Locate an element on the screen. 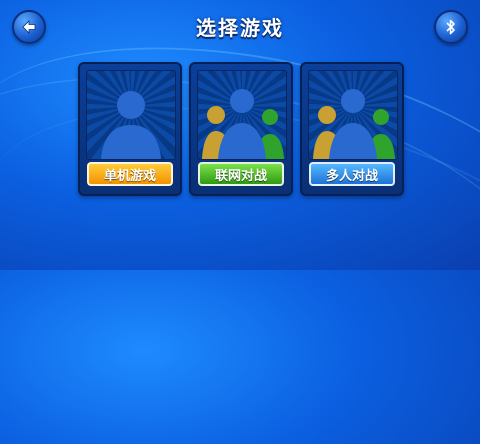 The height and width of the screenshot is (444, 480). mode-card-local-multiplayer: 多人对战 is located at coordinates (352, 129).